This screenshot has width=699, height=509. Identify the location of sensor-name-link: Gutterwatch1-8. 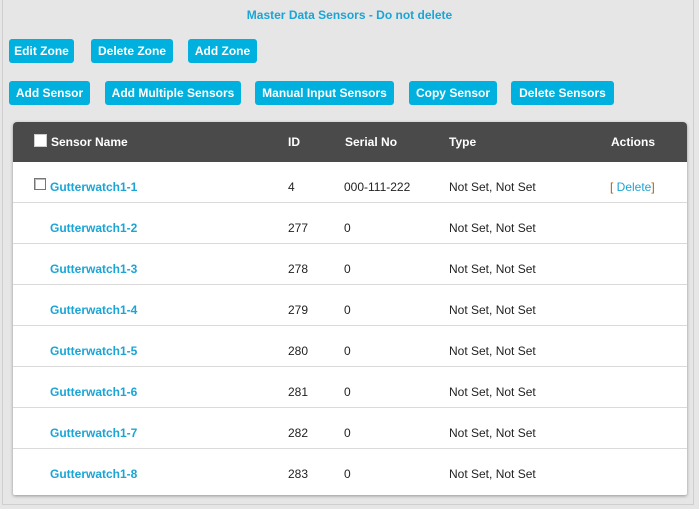
(93, 474).